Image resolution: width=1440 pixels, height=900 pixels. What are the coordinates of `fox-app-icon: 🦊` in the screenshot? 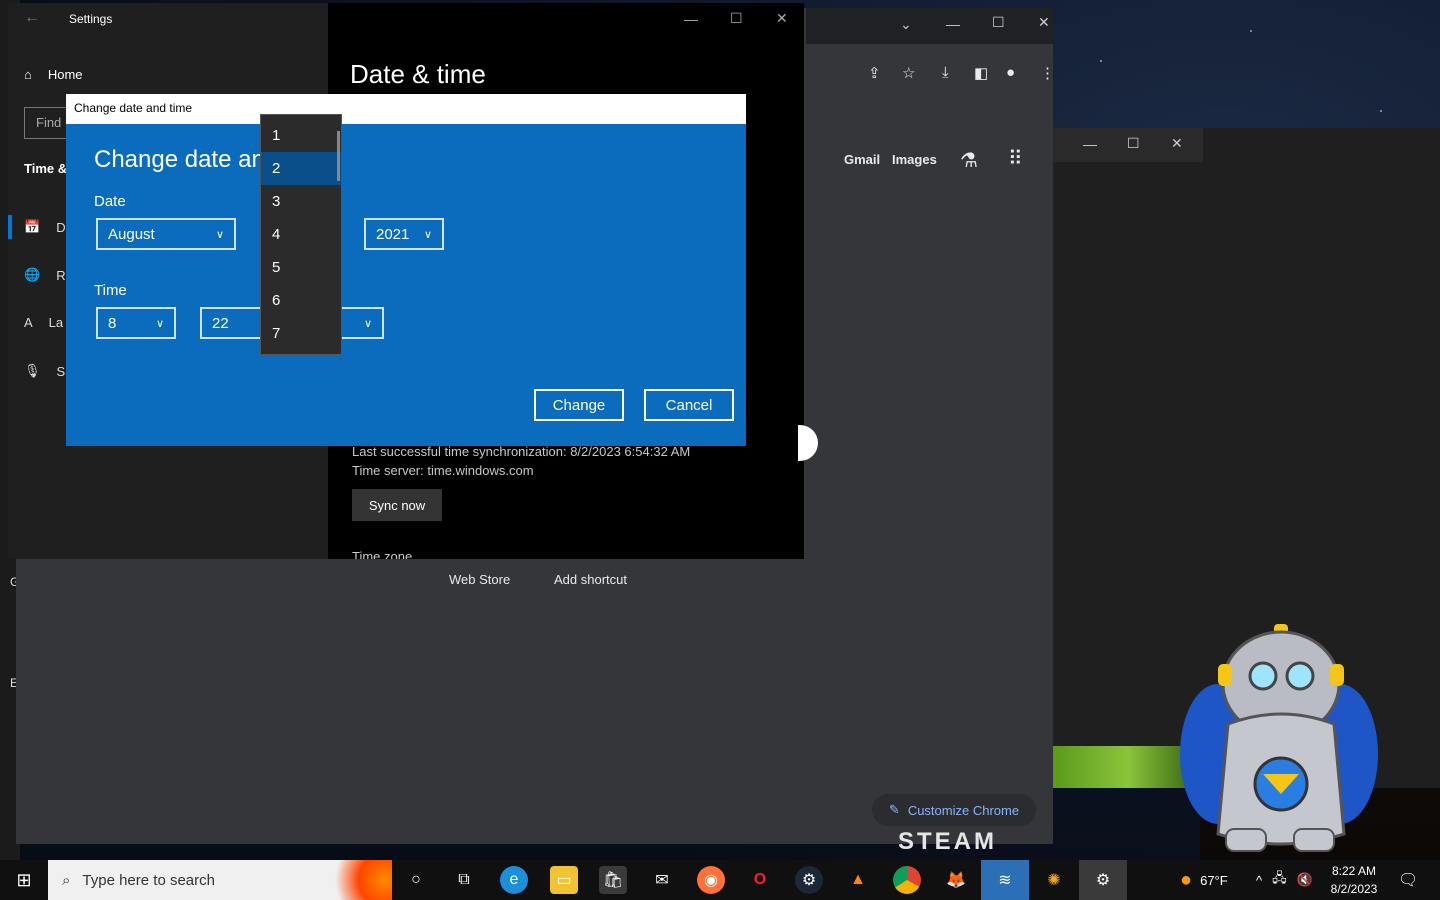 It's located at (956, 880).